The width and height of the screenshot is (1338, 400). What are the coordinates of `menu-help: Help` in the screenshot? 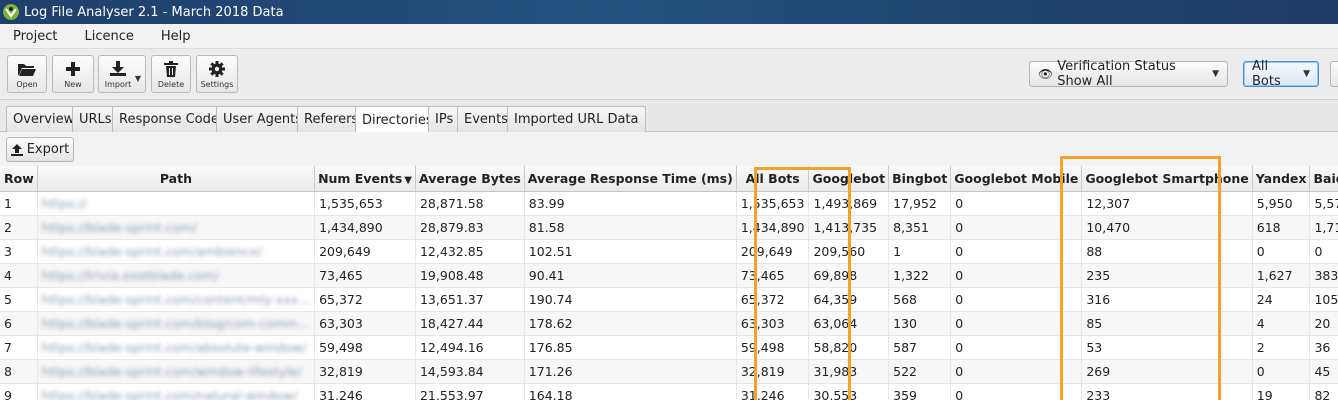 It's located at (177, 36).